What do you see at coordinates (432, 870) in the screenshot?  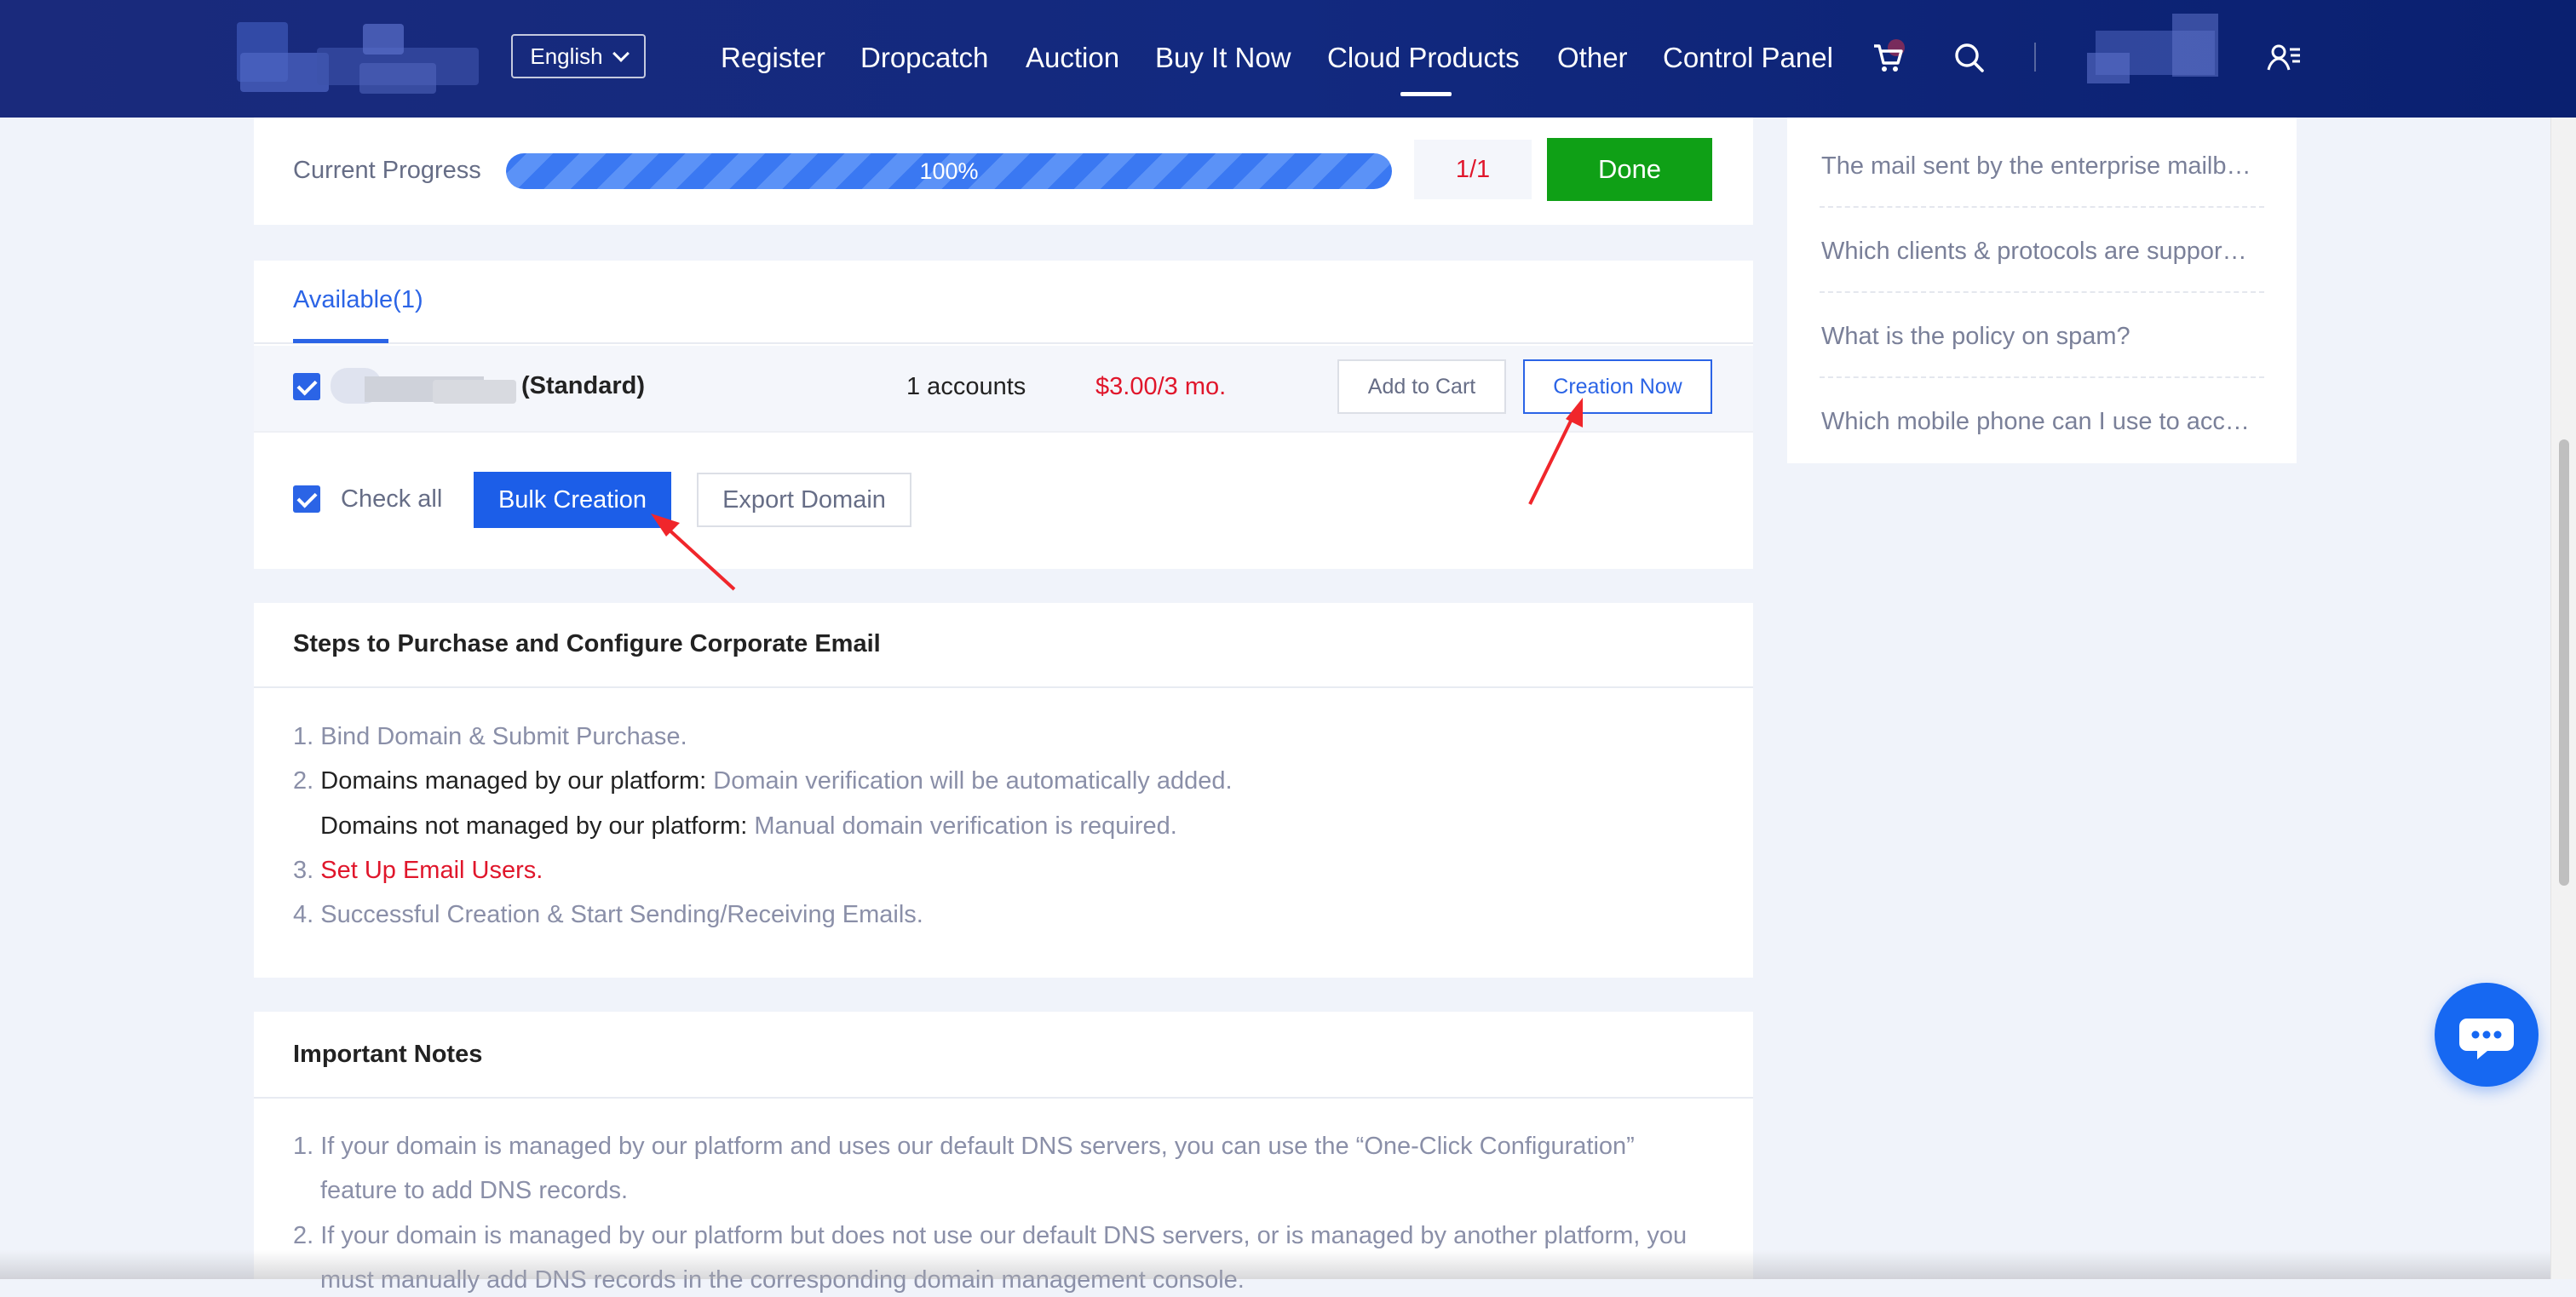 I see `step-3-text: Set Up Email Users.` at bounding box center [432, 870].